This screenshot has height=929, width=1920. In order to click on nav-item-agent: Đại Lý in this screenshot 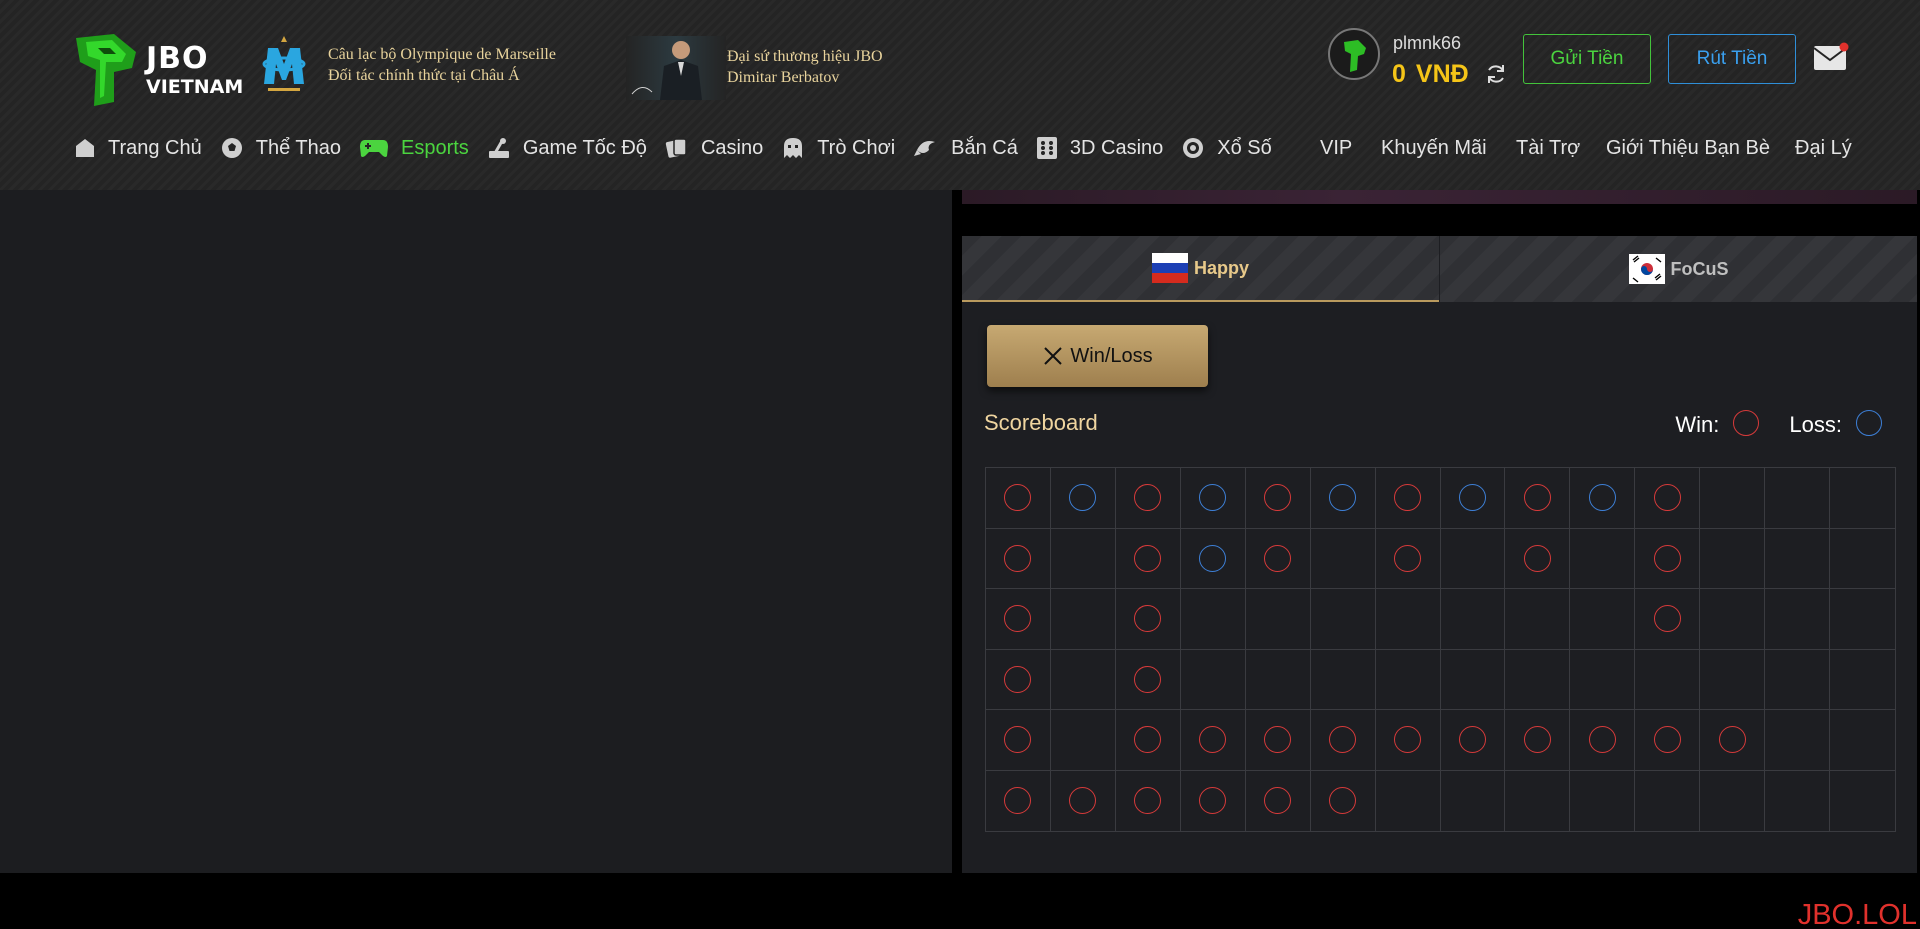, I will do `click(1823, 148)`.